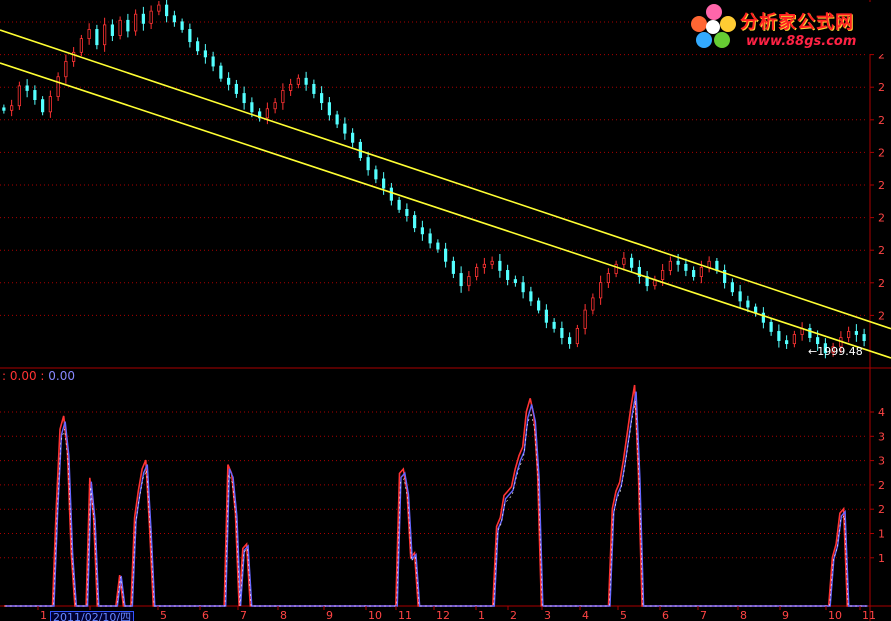 This screenshot has height=621, width=891. I want to click on indicator-prefix: :, so click(4, 376).